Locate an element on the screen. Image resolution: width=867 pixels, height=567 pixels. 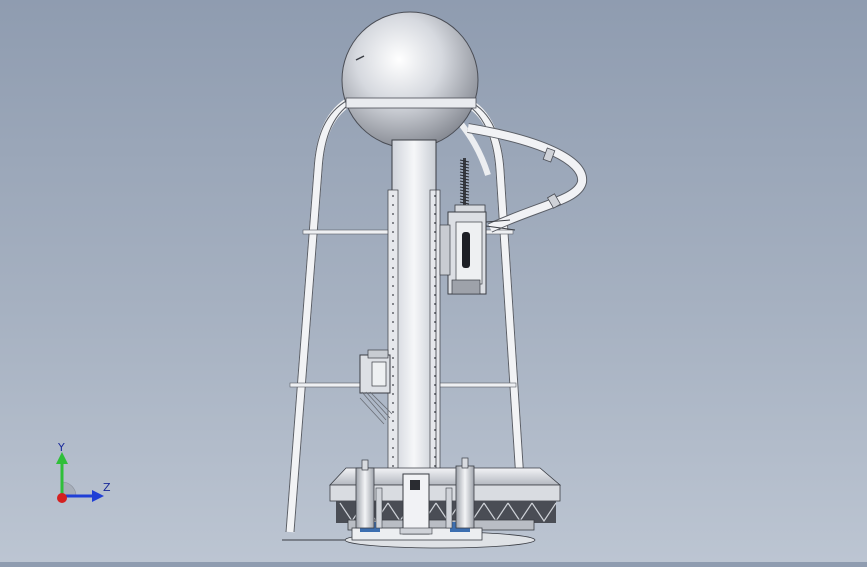
top-sphere is located at coordinates (410, 80).